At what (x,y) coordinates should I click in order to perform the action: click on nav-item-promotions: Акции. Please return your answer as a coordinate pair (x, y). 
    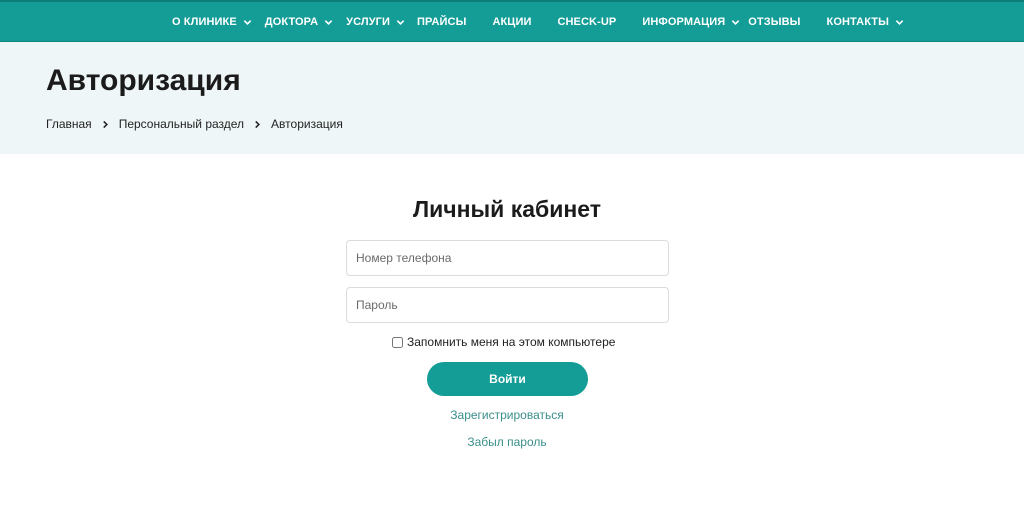
    Looking at the image, I should click on (511, 22).